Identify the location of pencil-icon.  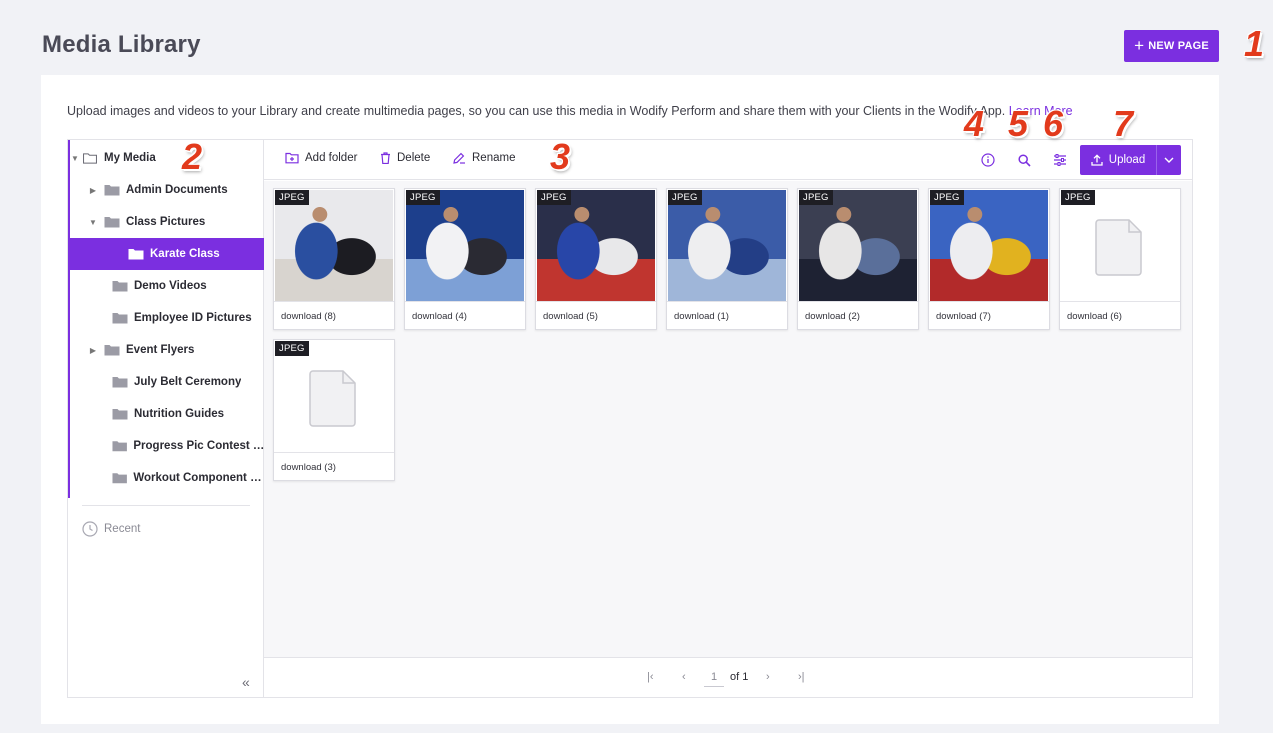
(459, 158).